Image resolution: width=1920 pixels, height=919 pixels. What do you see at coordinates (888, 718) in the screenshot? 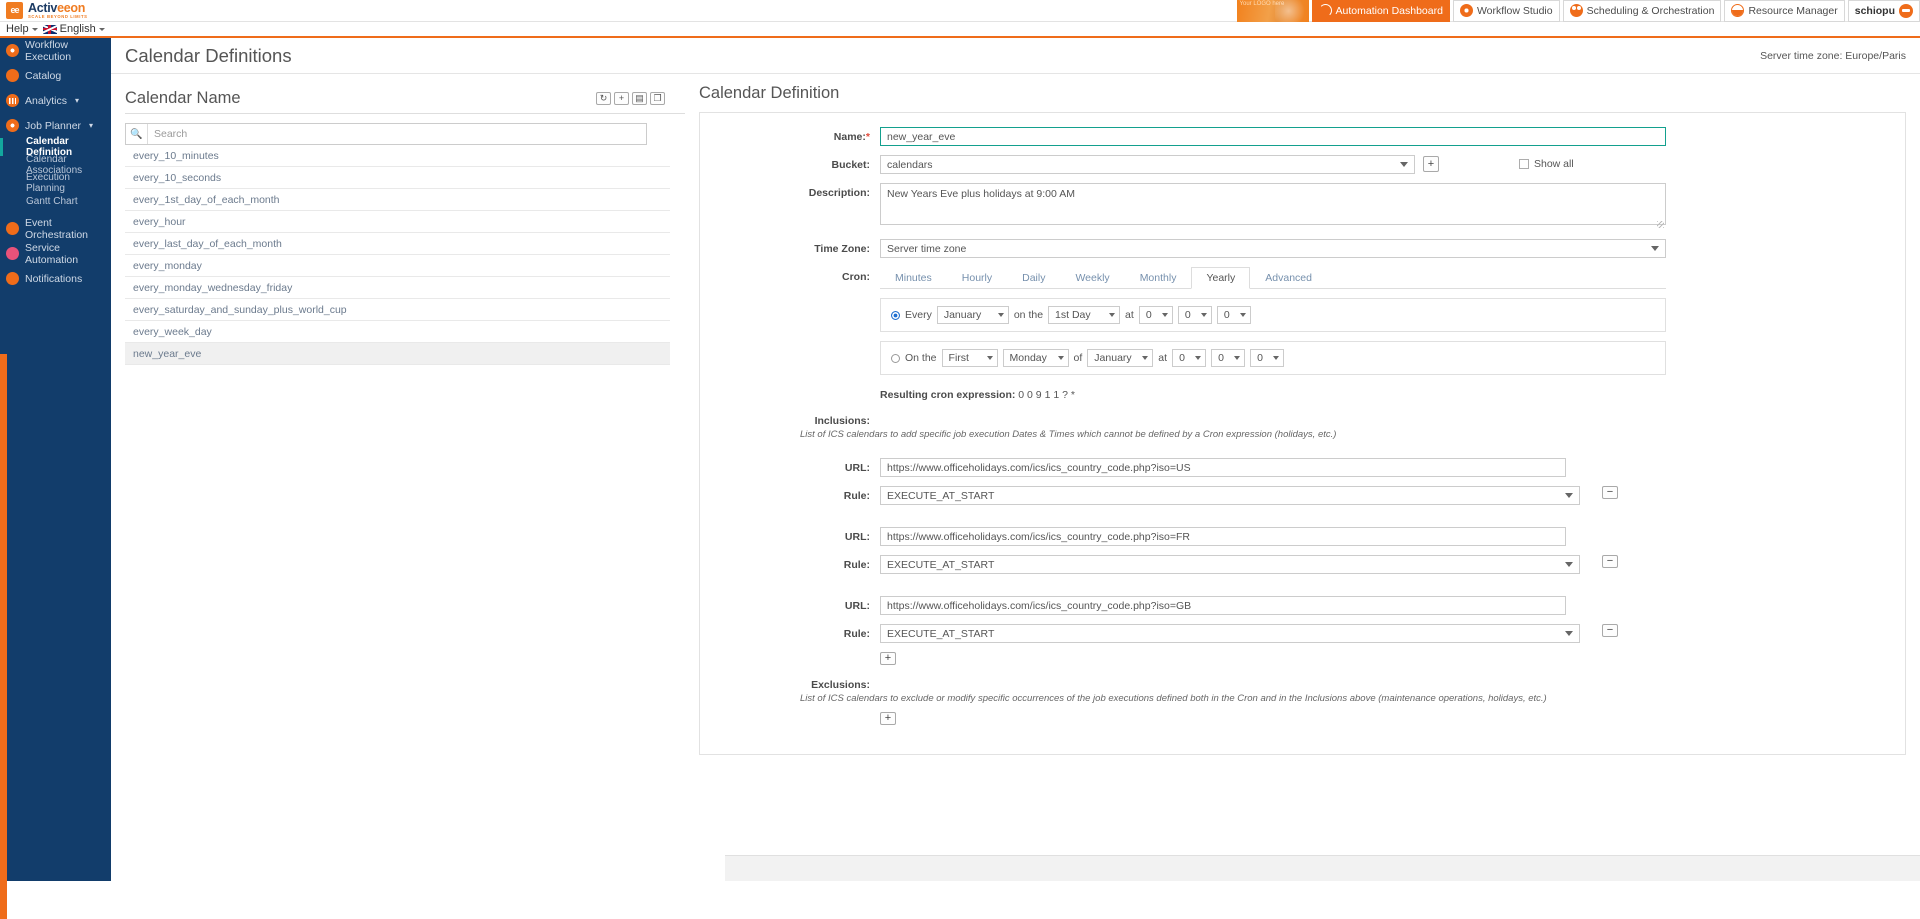
I see `add-exclusion-button: +` at bounding box center [888, 718].